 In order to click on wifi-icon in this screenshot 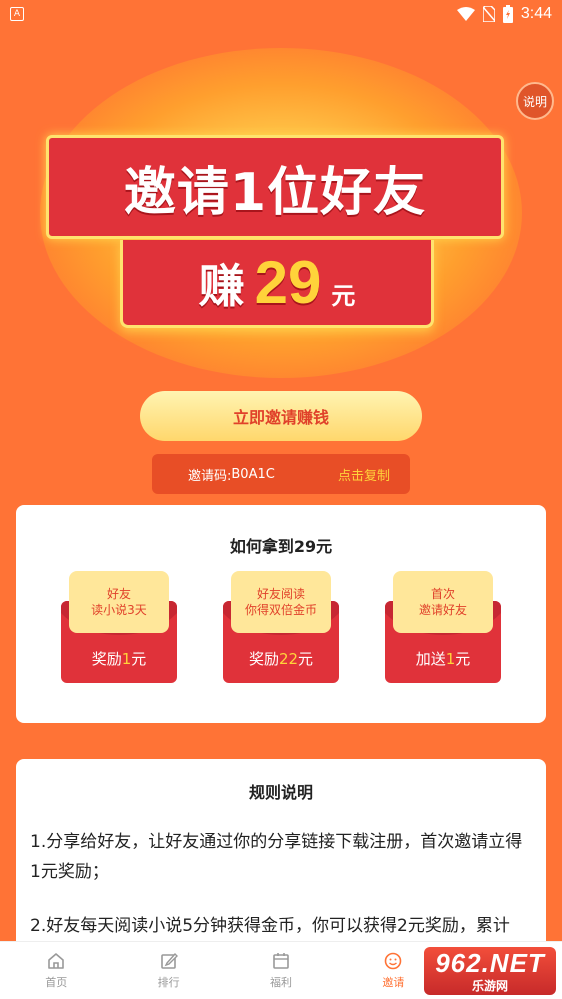, I will do `click(465, 14)`.